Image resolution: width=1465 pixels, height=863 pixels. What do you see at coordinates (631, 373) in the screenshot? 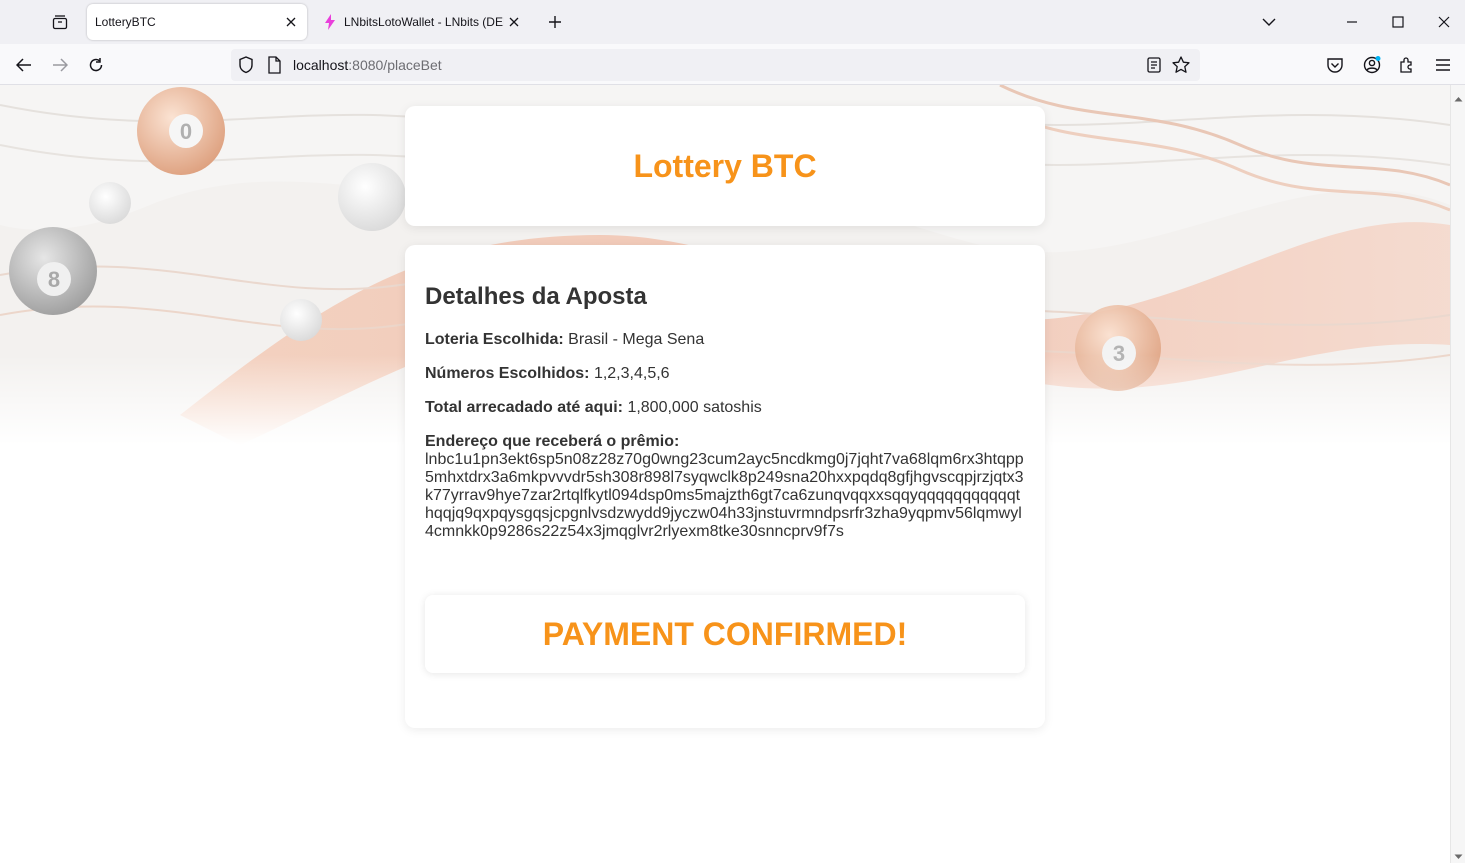
I see `numbers-value: 1,2,3,4,5,6` at bounding box center [631, 373].